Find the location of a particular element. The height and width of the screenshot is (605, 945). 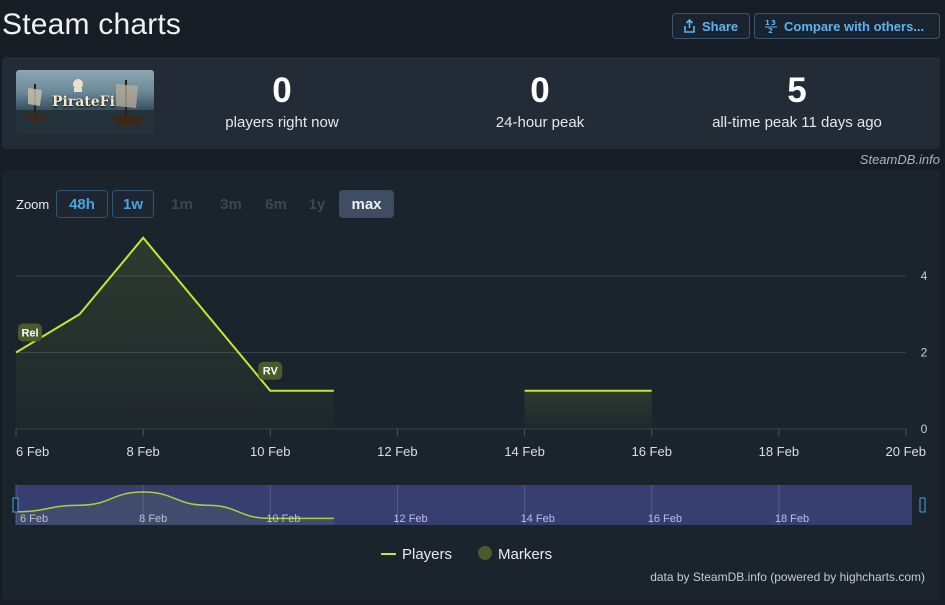

legend-swatch-markers is located at coordinates (485, 553).